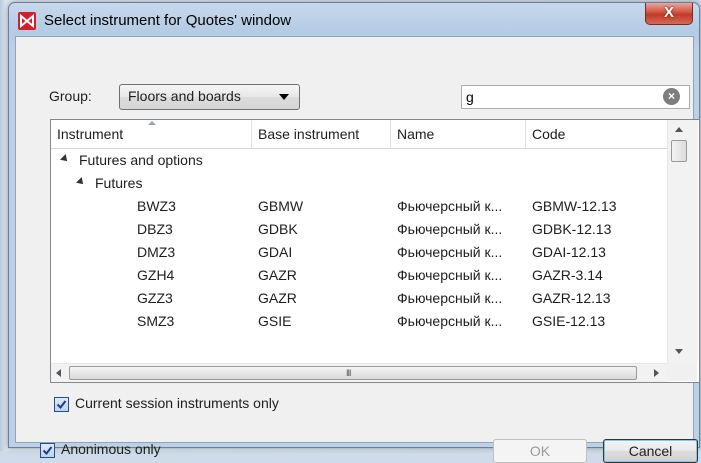  I want to click on scroll-down-arrow-icon, so click(679, 351).